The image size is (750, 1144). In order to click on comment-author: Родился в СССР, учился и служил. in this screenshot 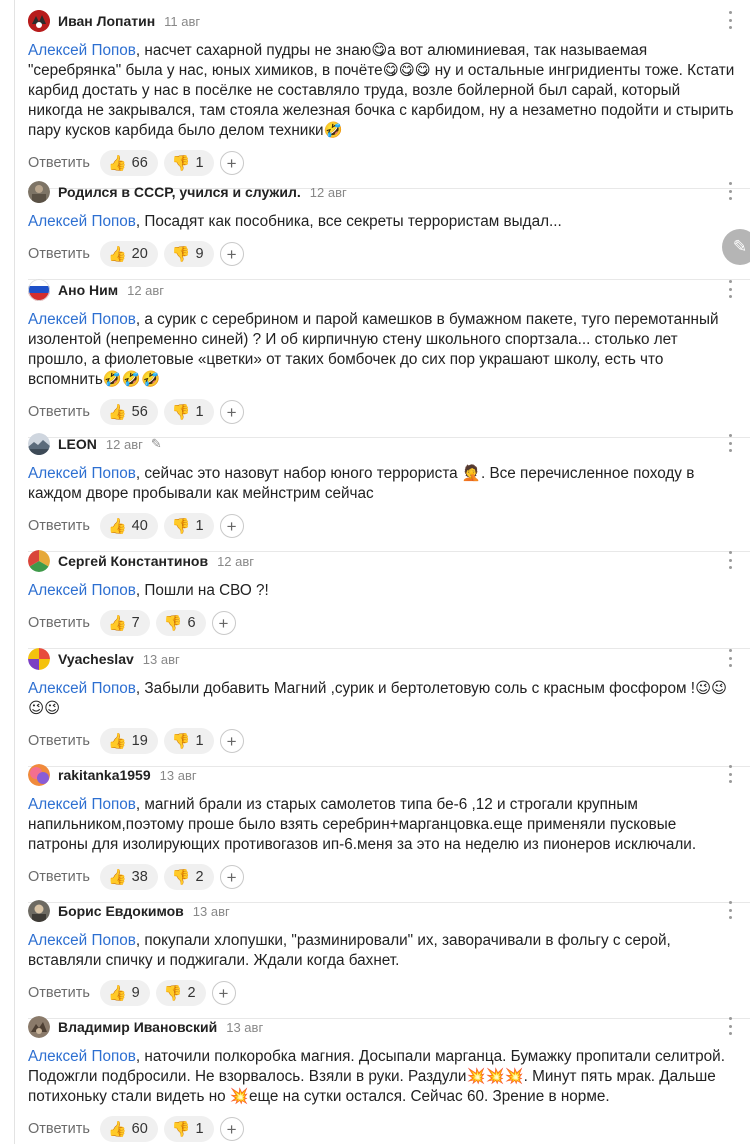, I will do `click(179, 192)`.